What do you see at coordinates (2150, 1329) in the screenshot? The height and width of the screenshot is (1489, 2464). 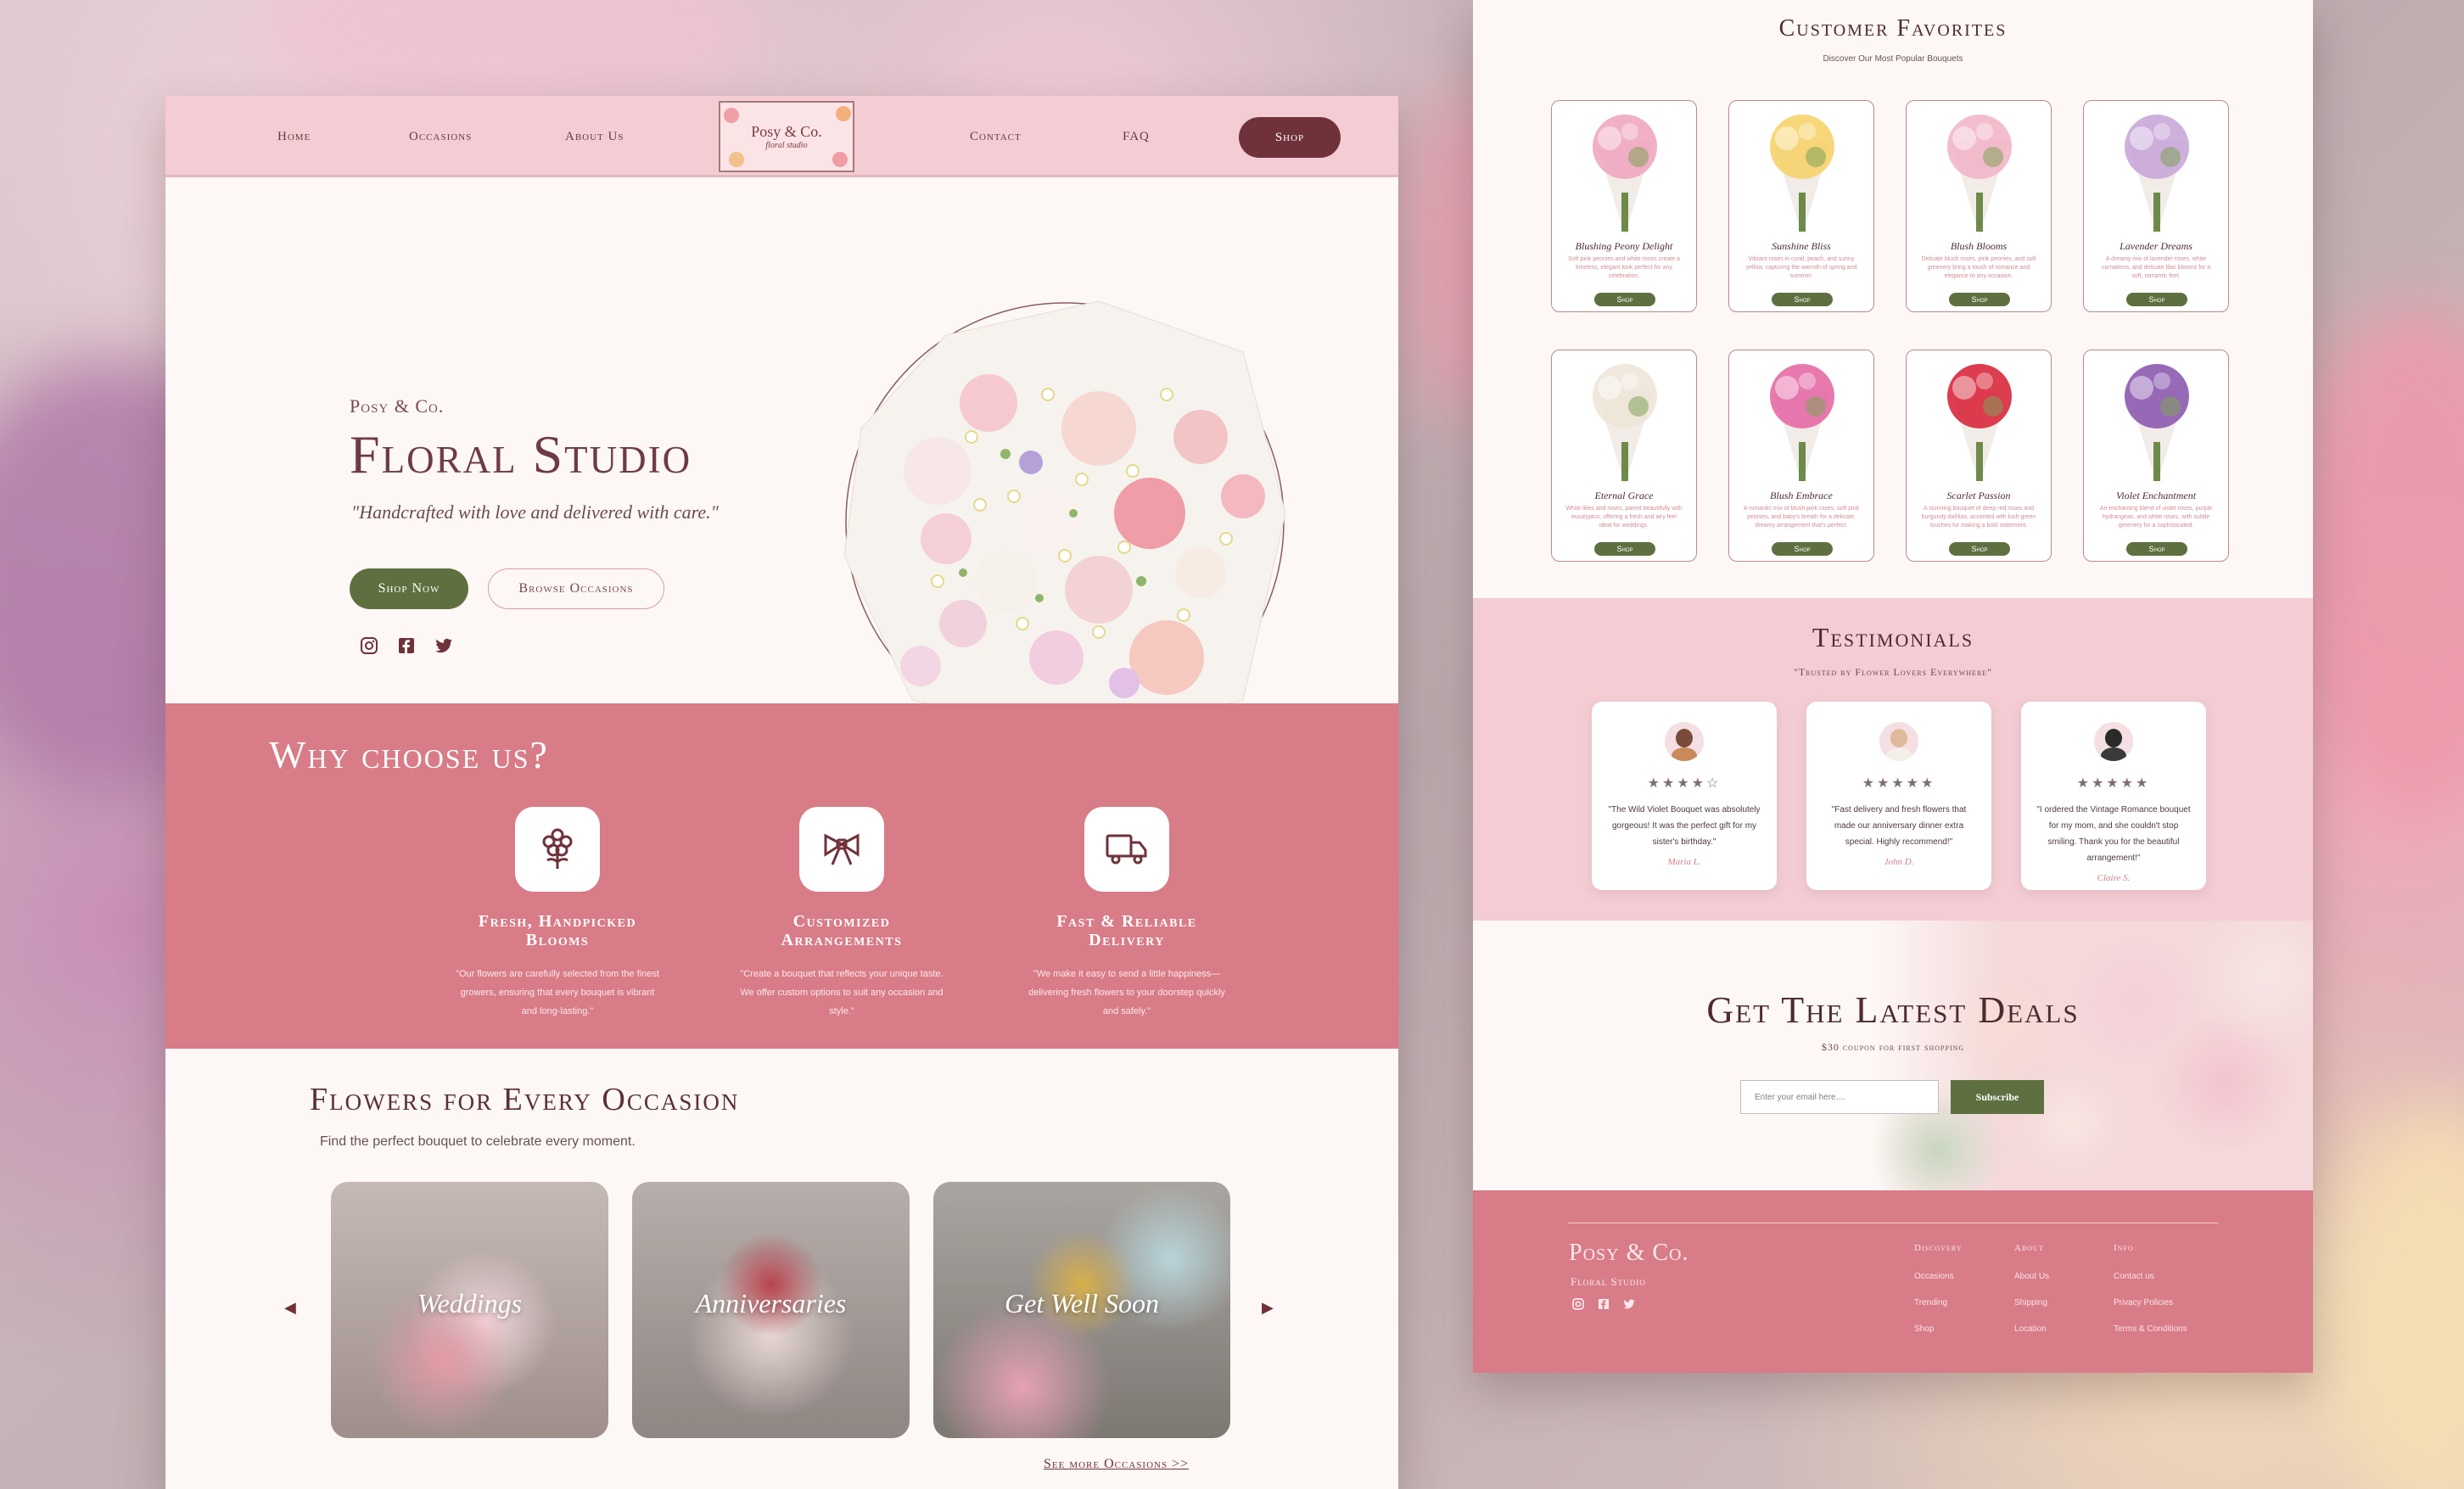 I see `footer-link: Terms & Conditions` at bounding box center [2150, 1329].